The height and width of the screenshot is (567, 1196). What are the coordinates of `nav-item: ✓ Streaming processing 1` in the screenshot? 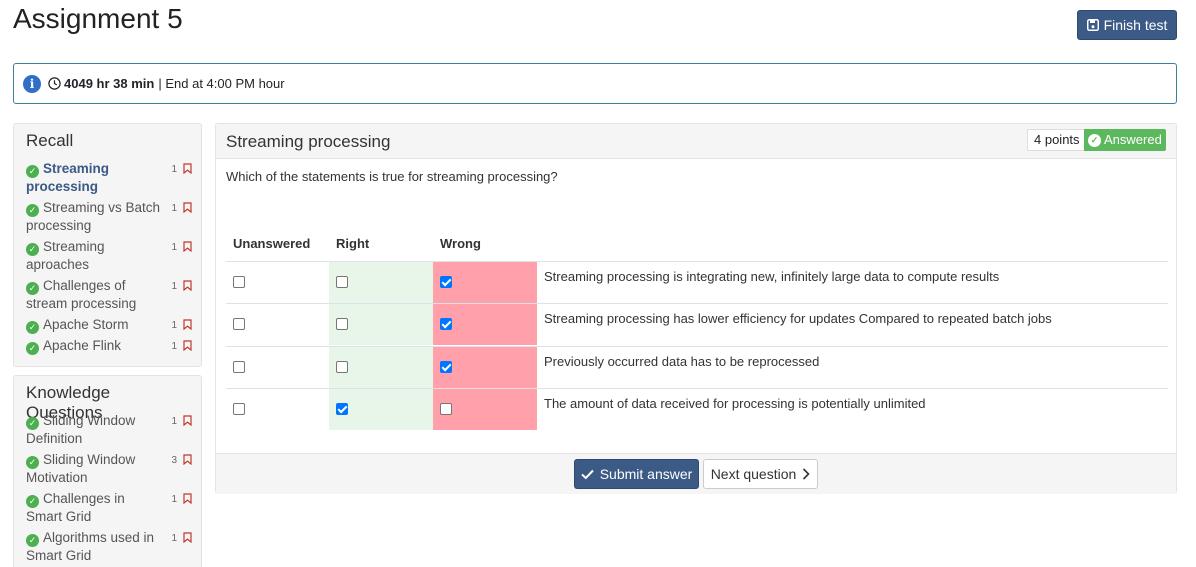 It's located at (107, 178).